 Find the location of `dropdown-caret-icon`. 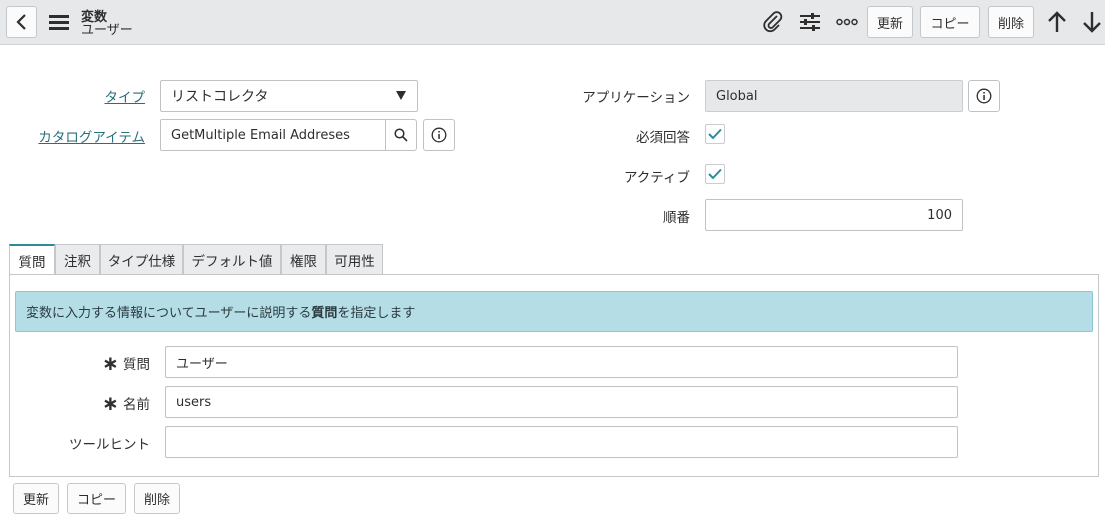

dropdown-caret-icon is located at coordinates (401, 95).